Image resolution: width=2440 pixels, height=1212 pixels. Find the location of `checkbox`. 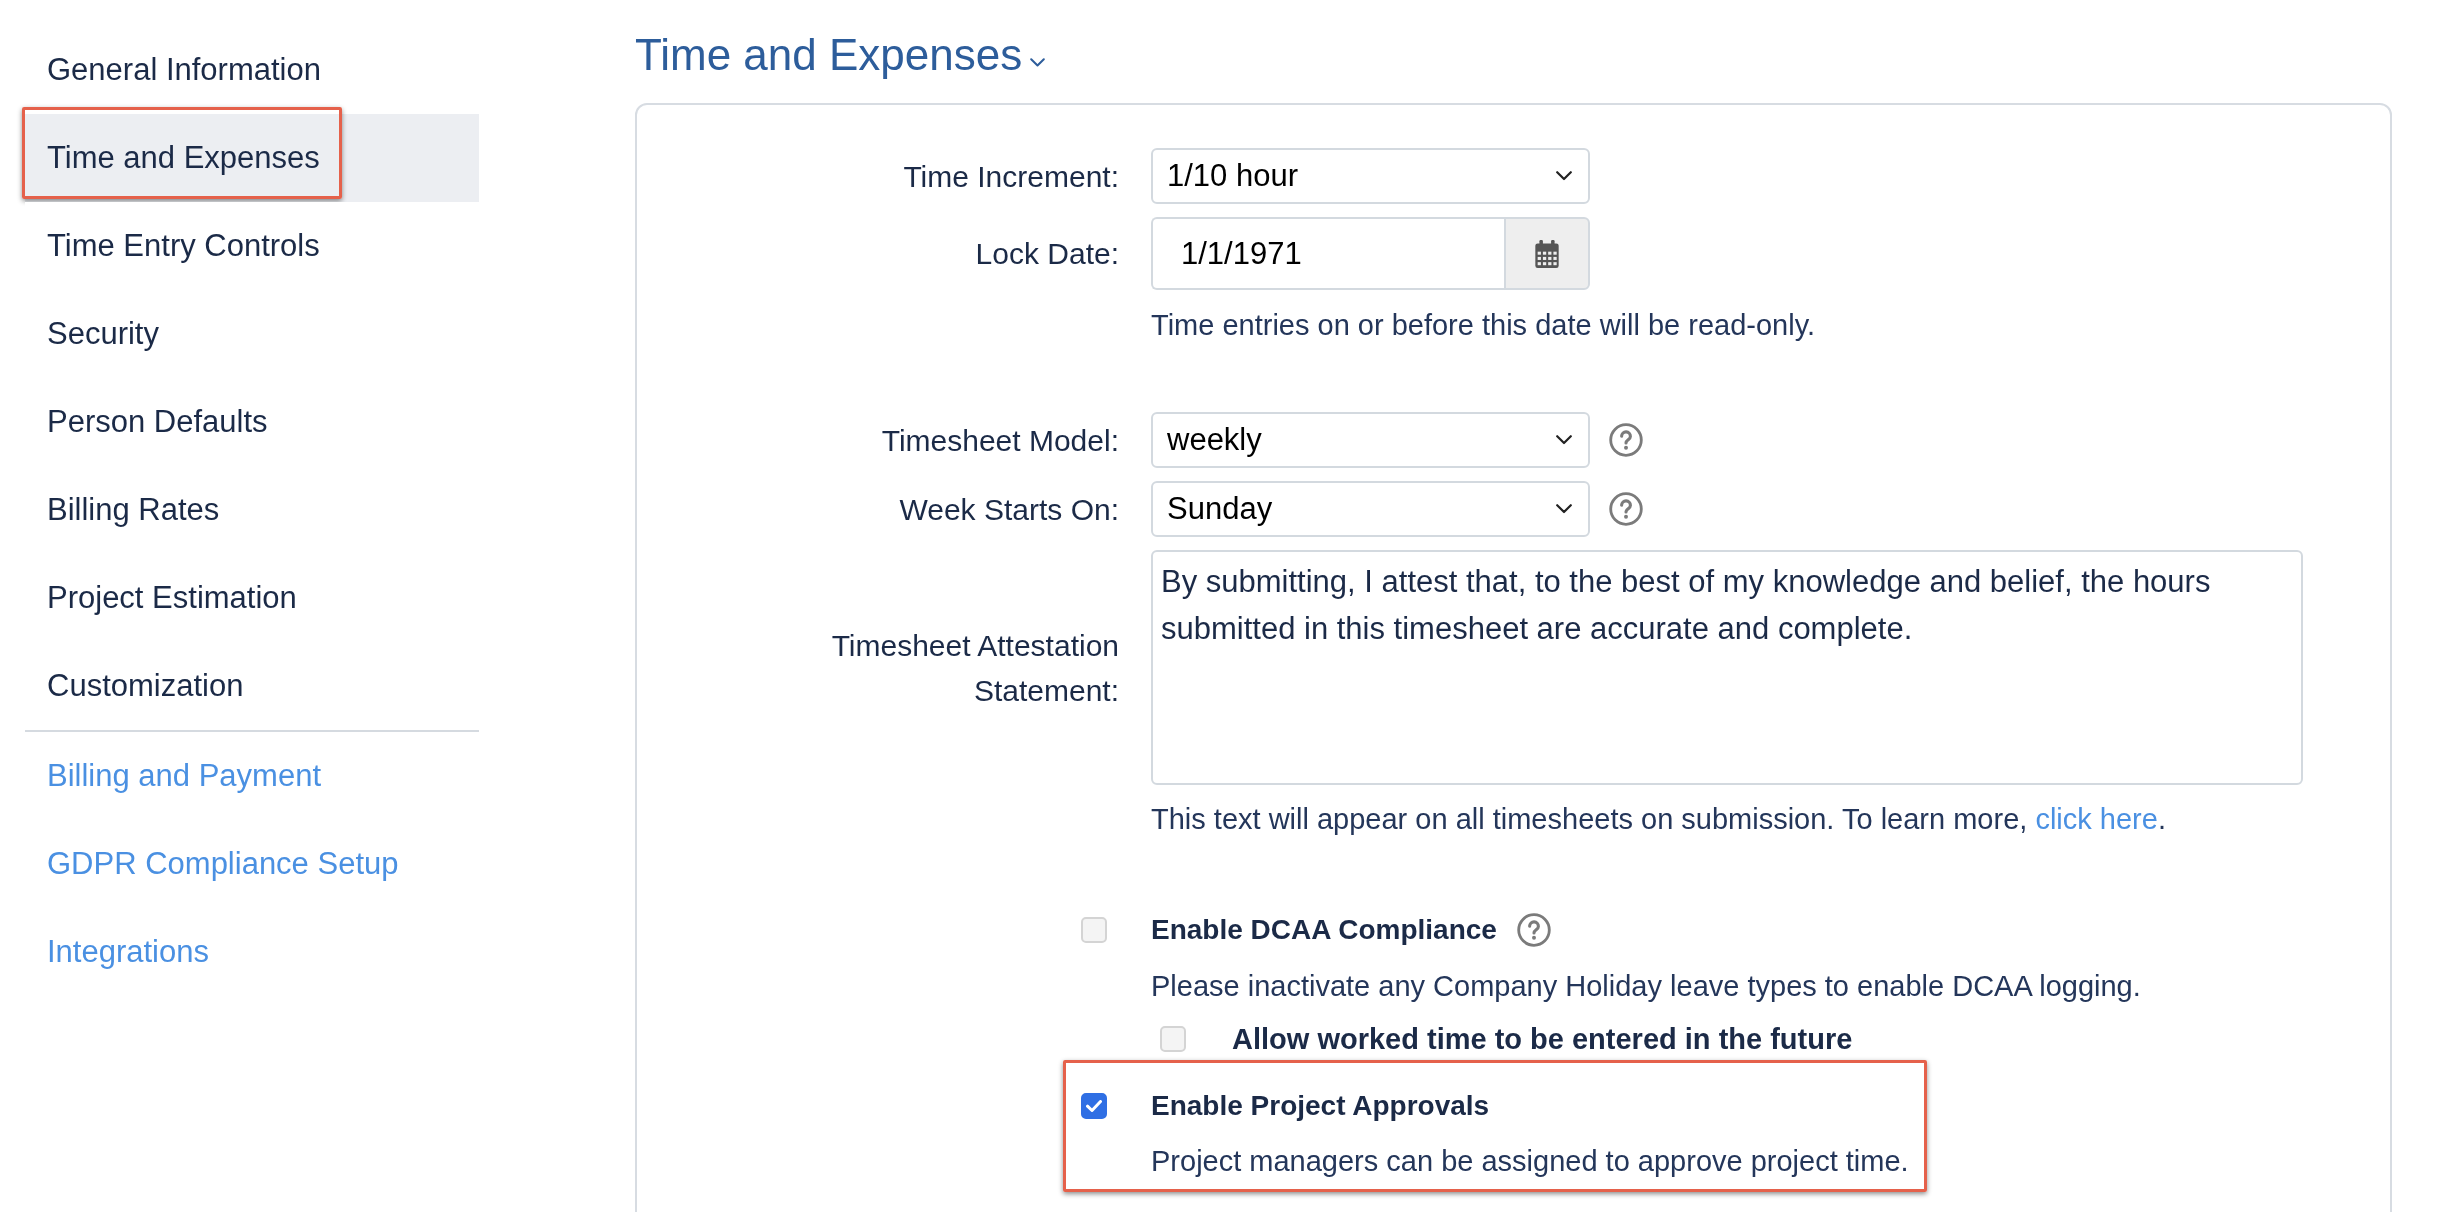

checkbox is located at coordinates (1094, 1106).